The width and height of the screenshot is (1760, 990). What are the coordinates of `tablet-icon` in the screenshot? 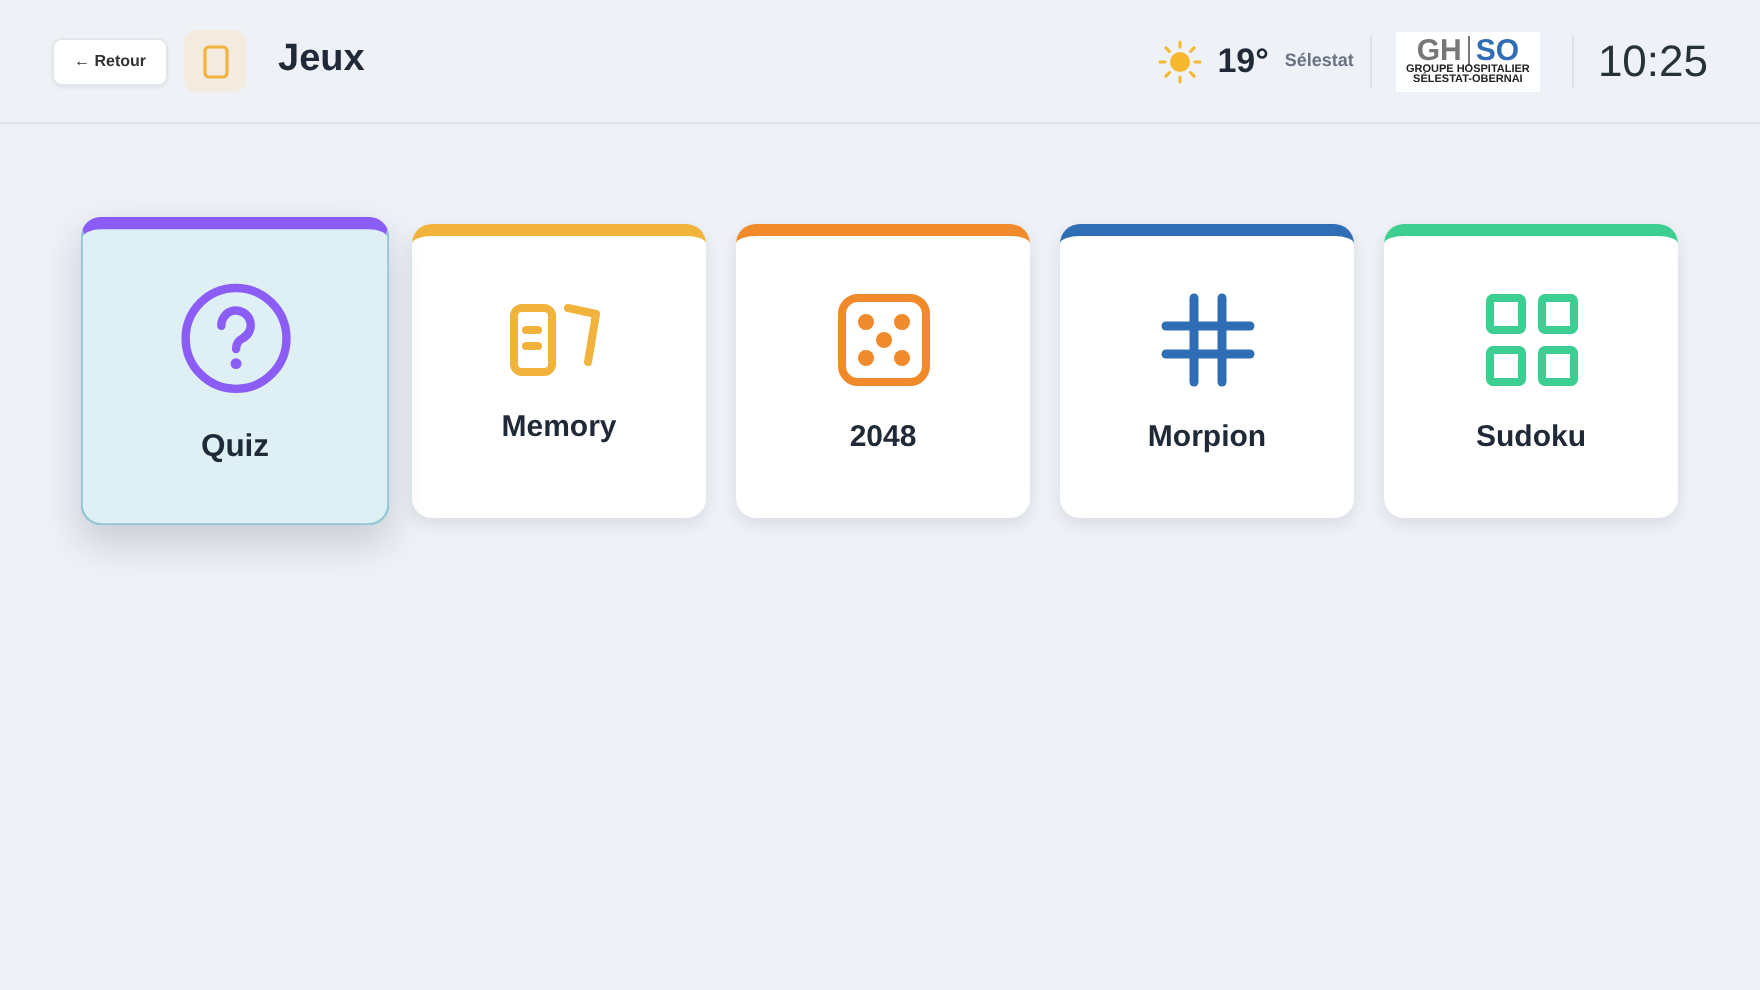 It's located at (215, 61).